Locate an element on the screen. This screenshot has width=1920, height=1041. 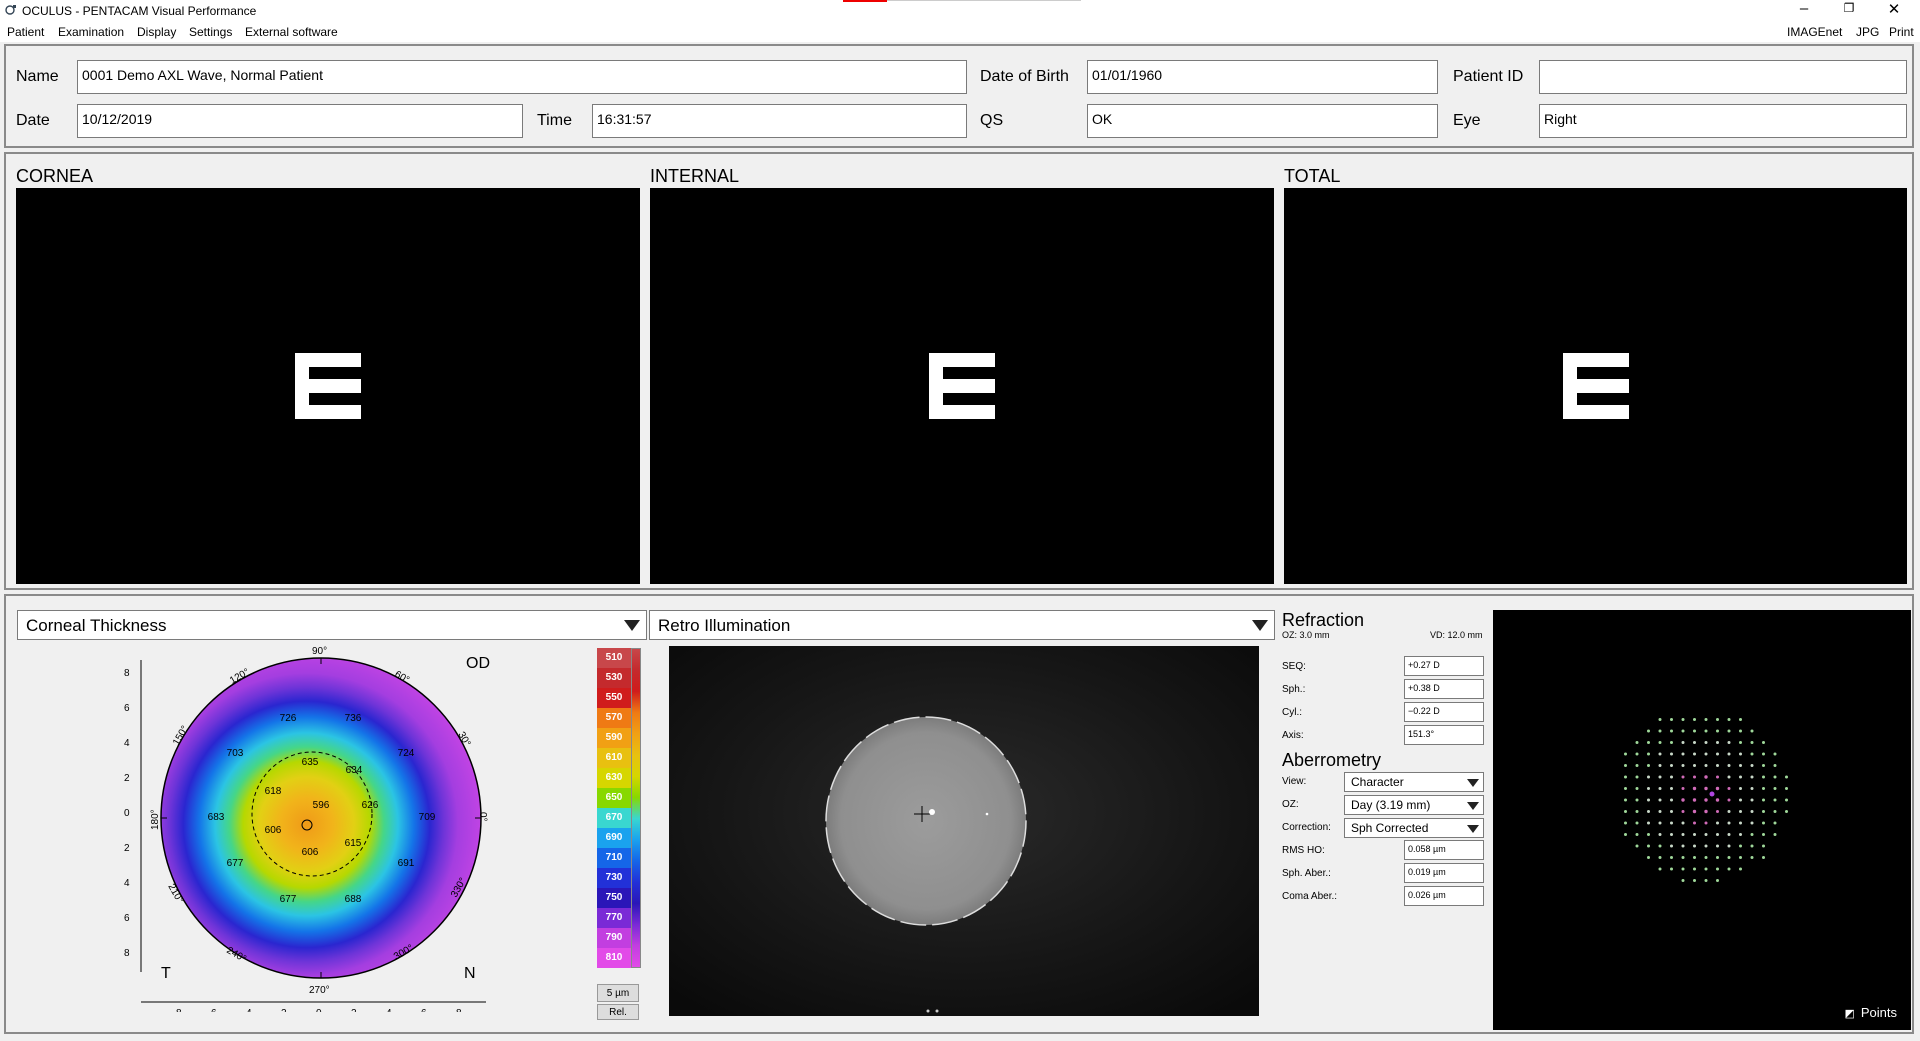
eye-field: Right is located at coordinates (1723, 121).